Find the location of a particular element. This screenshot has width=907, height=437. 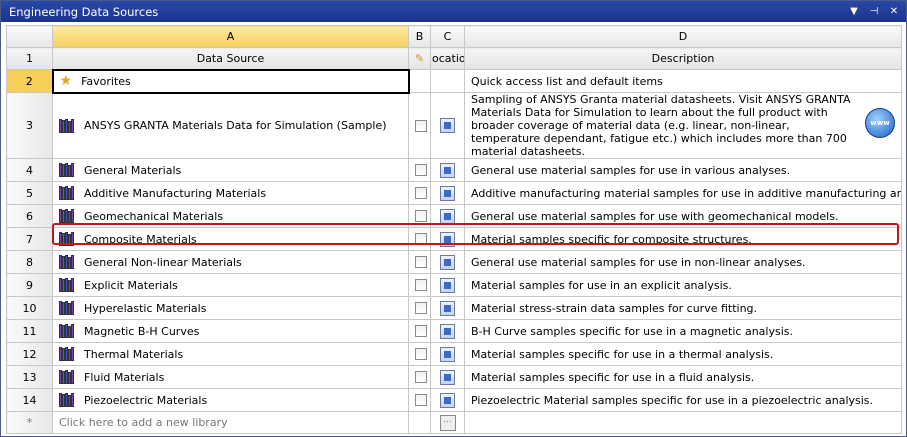

column-header-row: A B C D is located at coordinates (454, 36).